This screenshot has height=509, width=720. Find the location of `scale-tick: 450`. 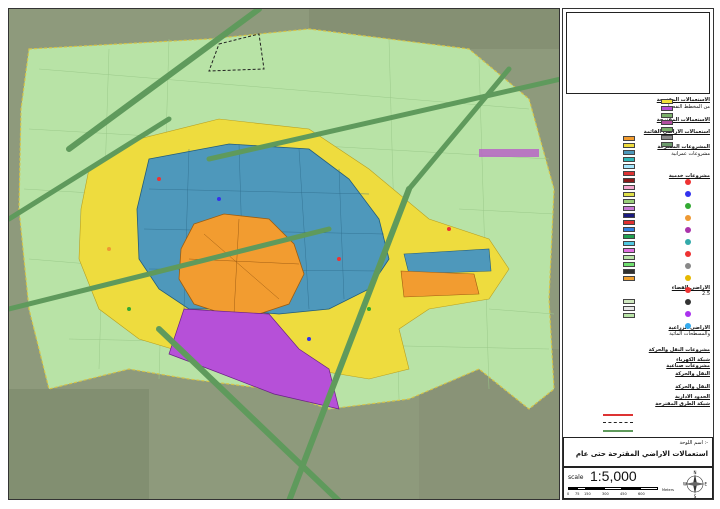

scale-tick: 450 is located at coordinates (623, 494).